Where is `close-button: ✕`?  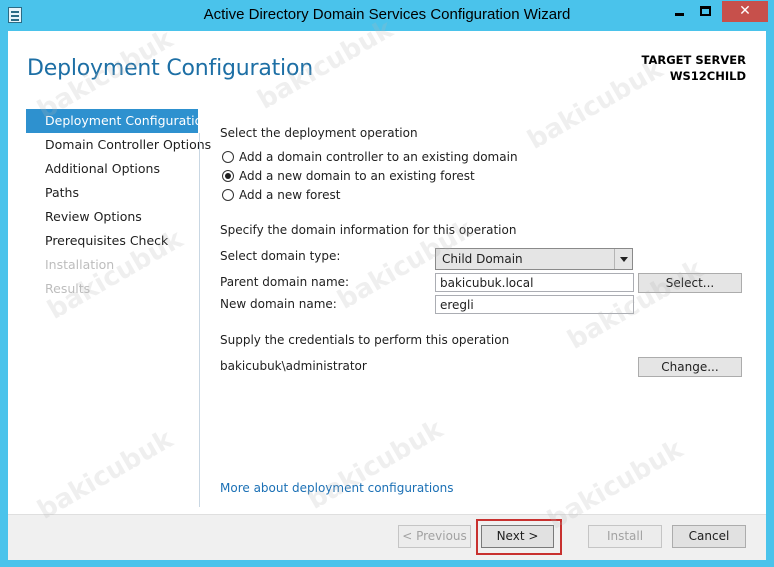 close-button: ✕ is located at coordinates (745, 11).